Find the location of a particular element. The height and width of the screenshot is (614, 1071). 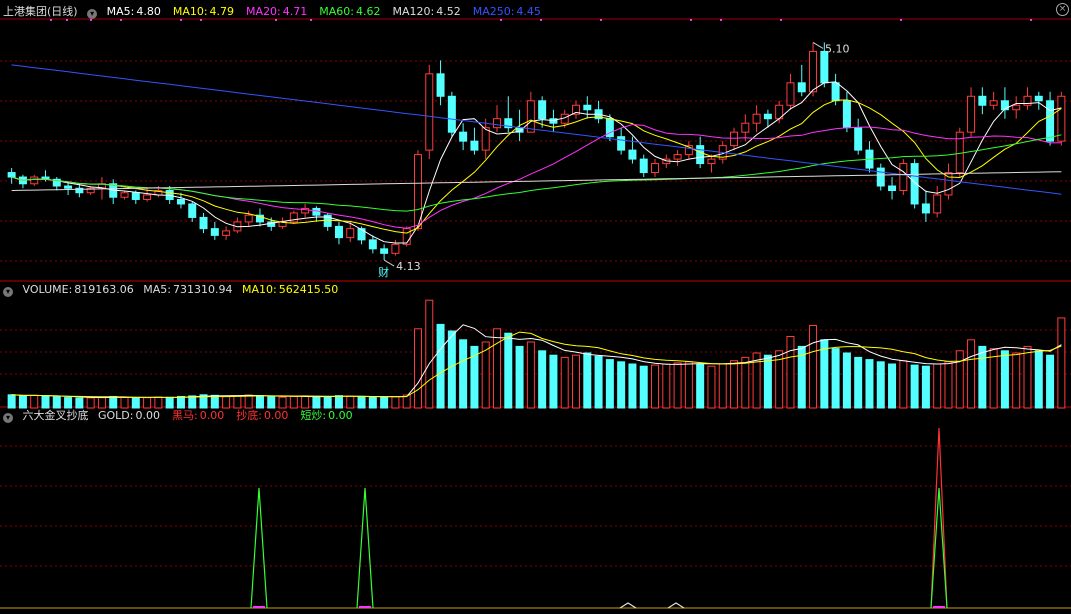

volume-ma5-label: MA5: is located at coordinates (157, 289).